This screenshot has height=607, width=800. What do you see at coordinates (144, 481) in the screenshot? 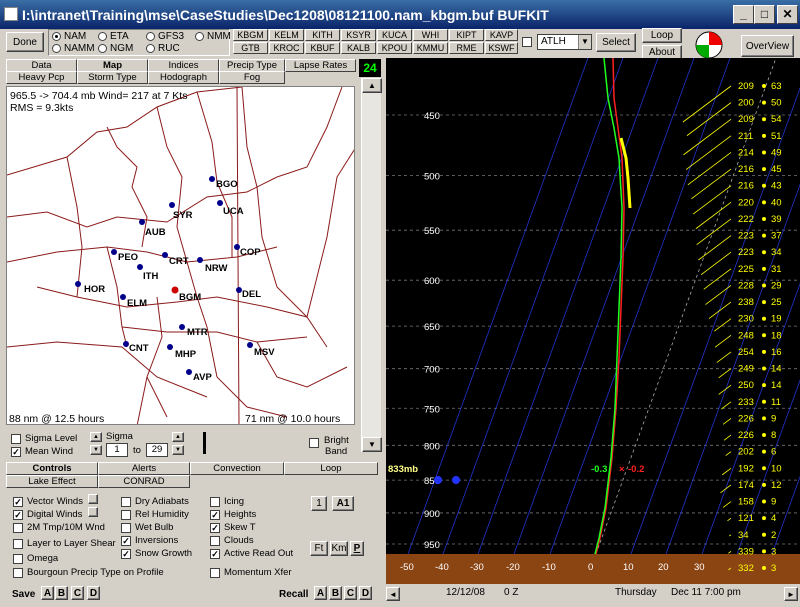
I see `tab-conrad: CONRAD` at bounding box center [144, 481].